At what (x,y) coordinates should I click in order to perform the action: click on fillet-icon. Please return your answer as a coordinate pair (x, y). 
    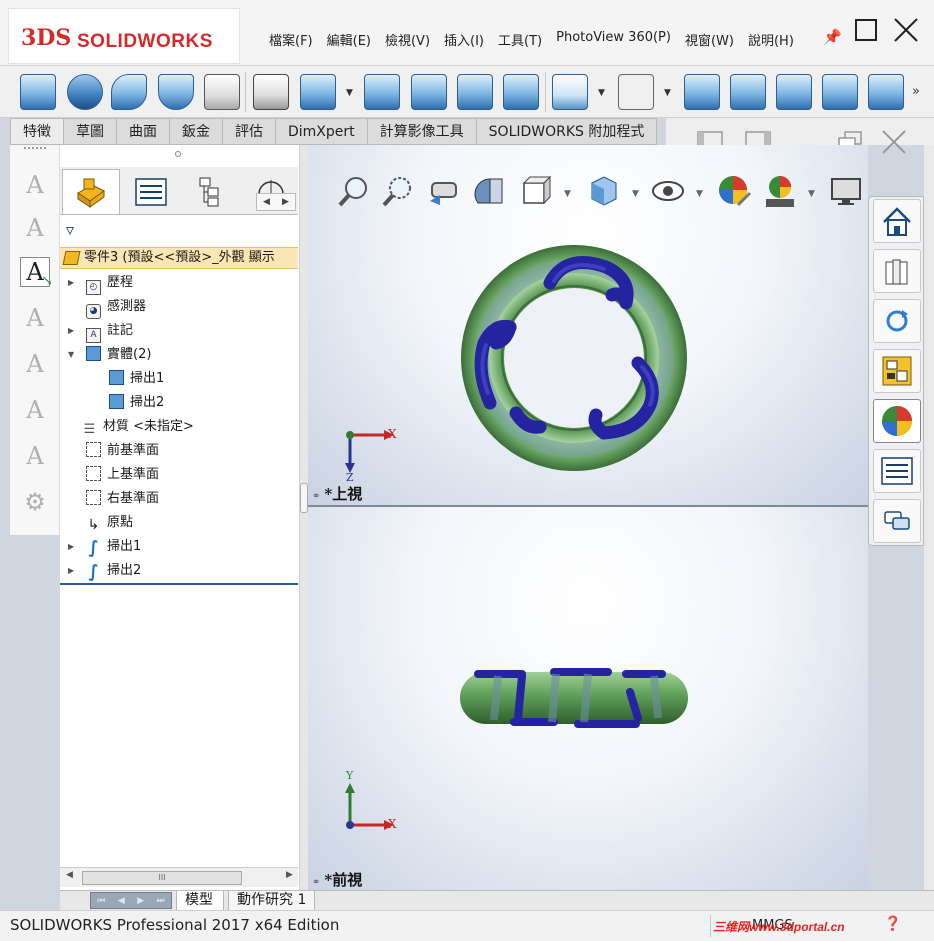
    Looking at the image, I should click on (570, 92).